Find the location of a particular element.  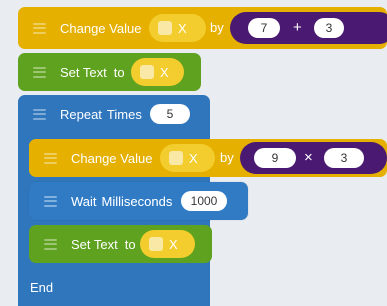

math-expression: 7 + 3 is located at coordinates (308, 28).